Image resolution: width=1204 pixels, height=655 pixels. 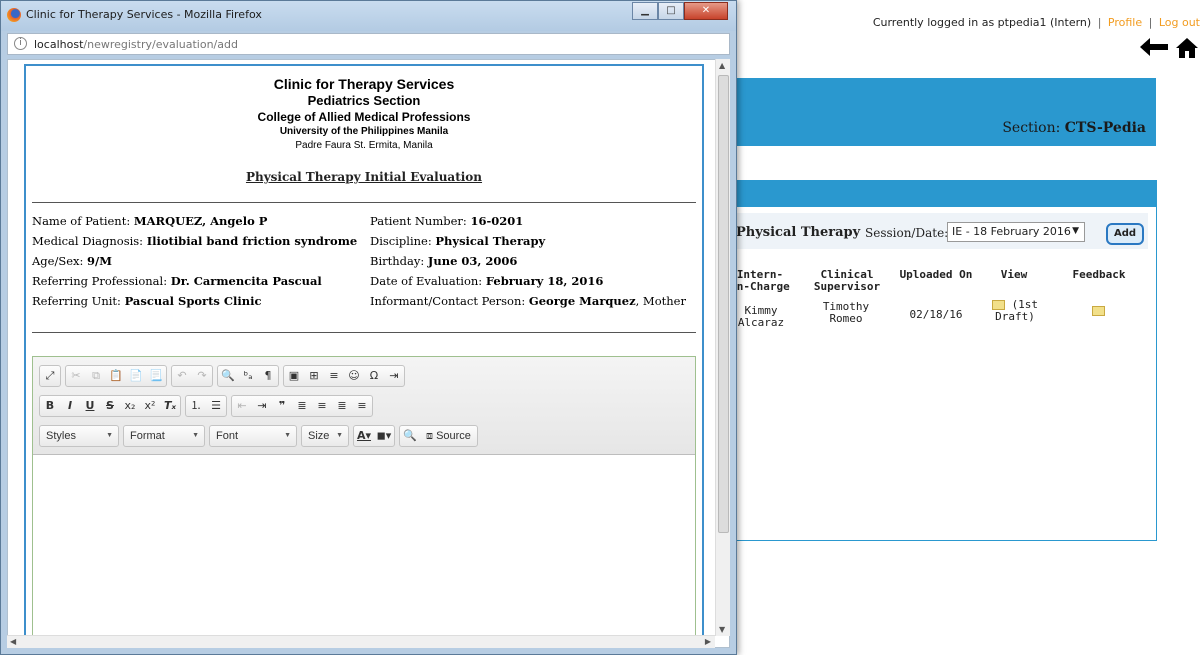 What do you see at coordinates (368, 44) in the screenshot?
I see `url-bar: i localhost/newregistry/evaluation/add` at bounding box center [368, 44].